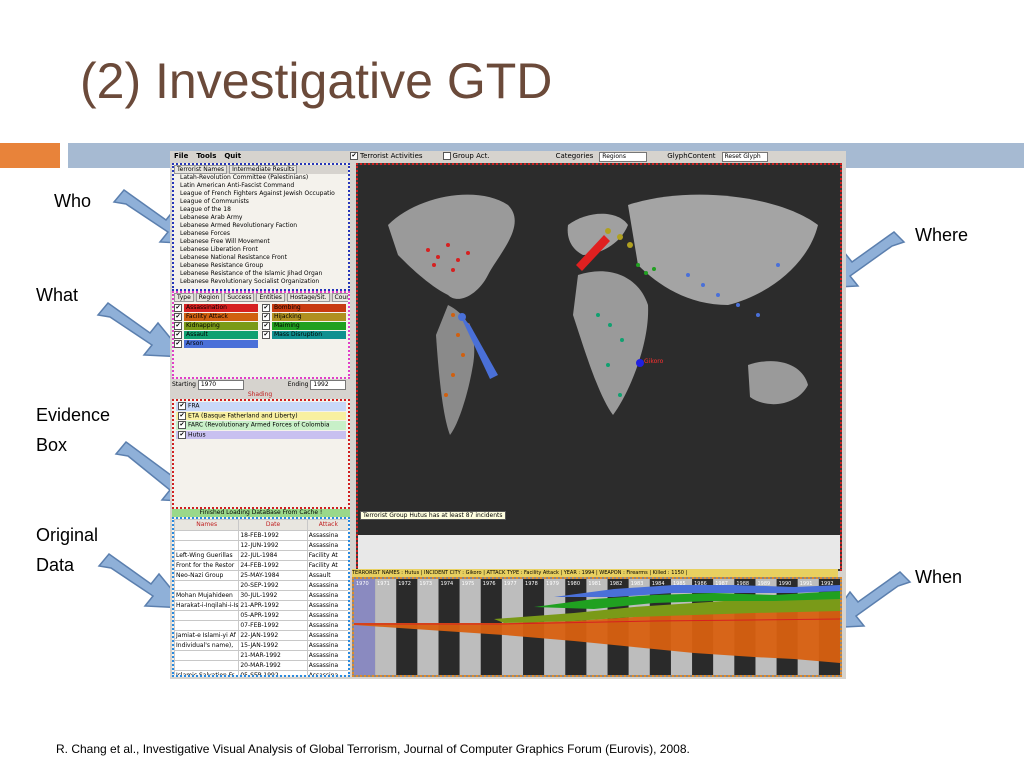 The width and height of the screenshot is (1024, 768). What do you see at coordinates (261, 258) in the screenshot?
I see `list-item: Lebanese National Resistance Front` at bounding box center [261, 258].